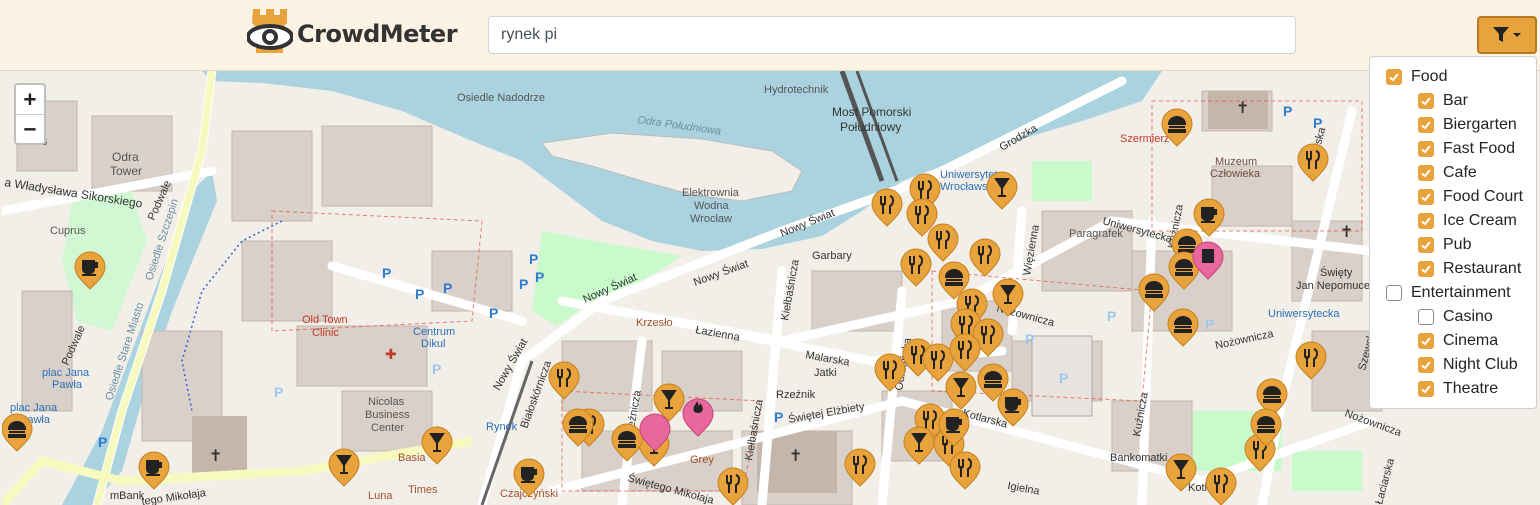 The image size is (1540, 505). Describe the element at coordinates (1429, 76) in the screenshot. I see `filter-option-label: Food` at that location.